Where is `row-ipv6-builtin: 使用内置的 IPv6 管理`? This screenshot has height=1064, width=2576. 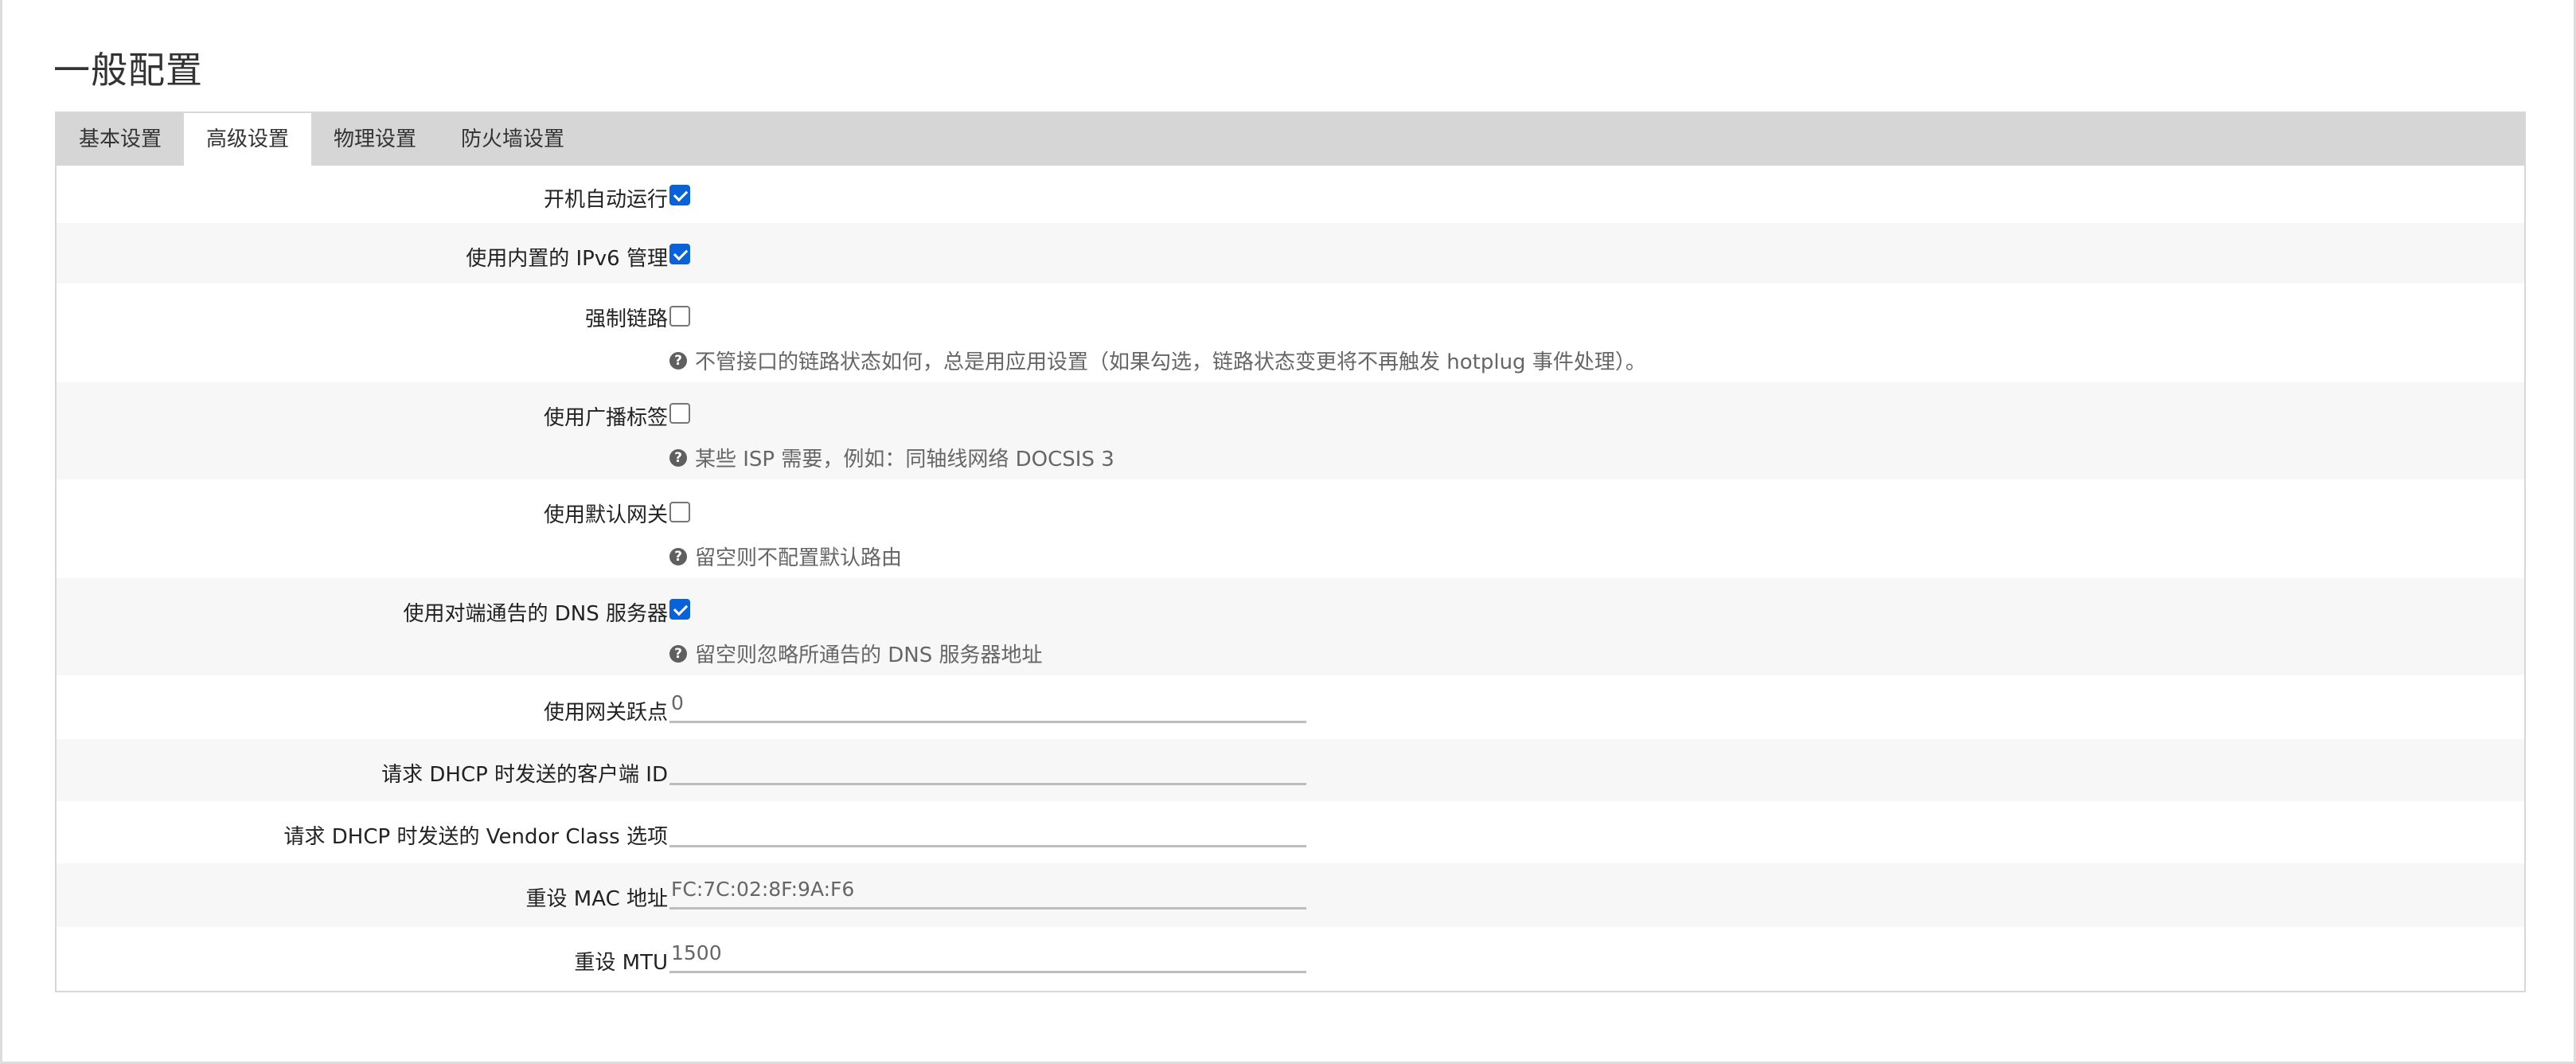 row-ipv6-builtin: 使用内置的 IPv6 管理 is located at coordinates (1290, 253).